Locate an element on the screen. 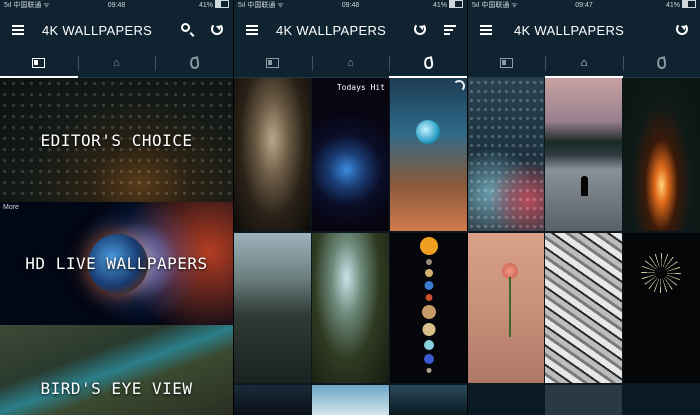  wallpaper-tile-rain is located at coordinates (506, 154).